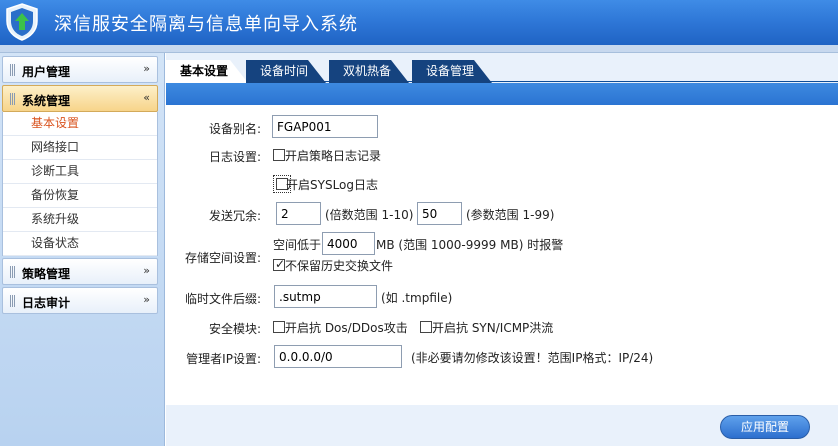  Describe the element at coordinates (234, 216) in the screenshot. I see `redundancy-label: 发送冗余:` at that location.